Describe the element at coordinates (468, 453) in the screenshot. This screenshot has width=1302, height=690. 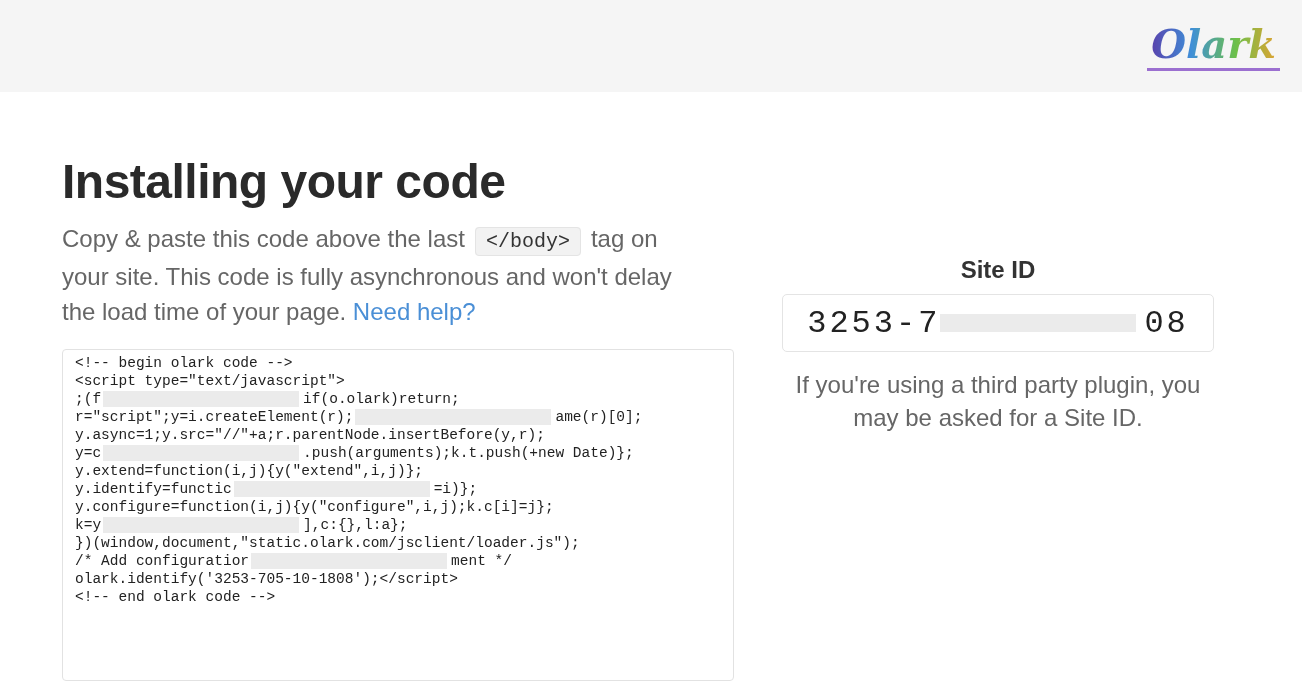
I see `code-text: .push(arguments);k.t.push(+new Date)};` at that location.